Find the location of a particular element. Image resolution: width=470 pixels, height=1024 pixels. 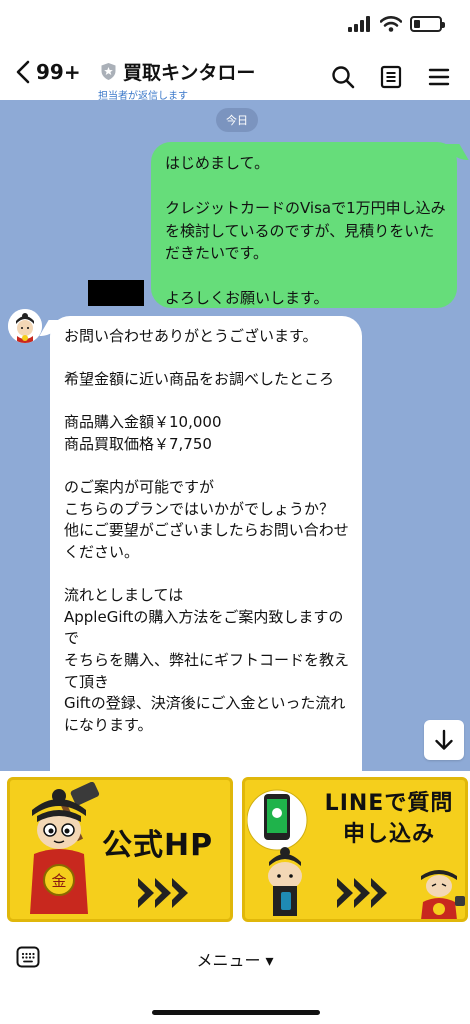

small-mascot-icon is located at coordinates (443, 894).